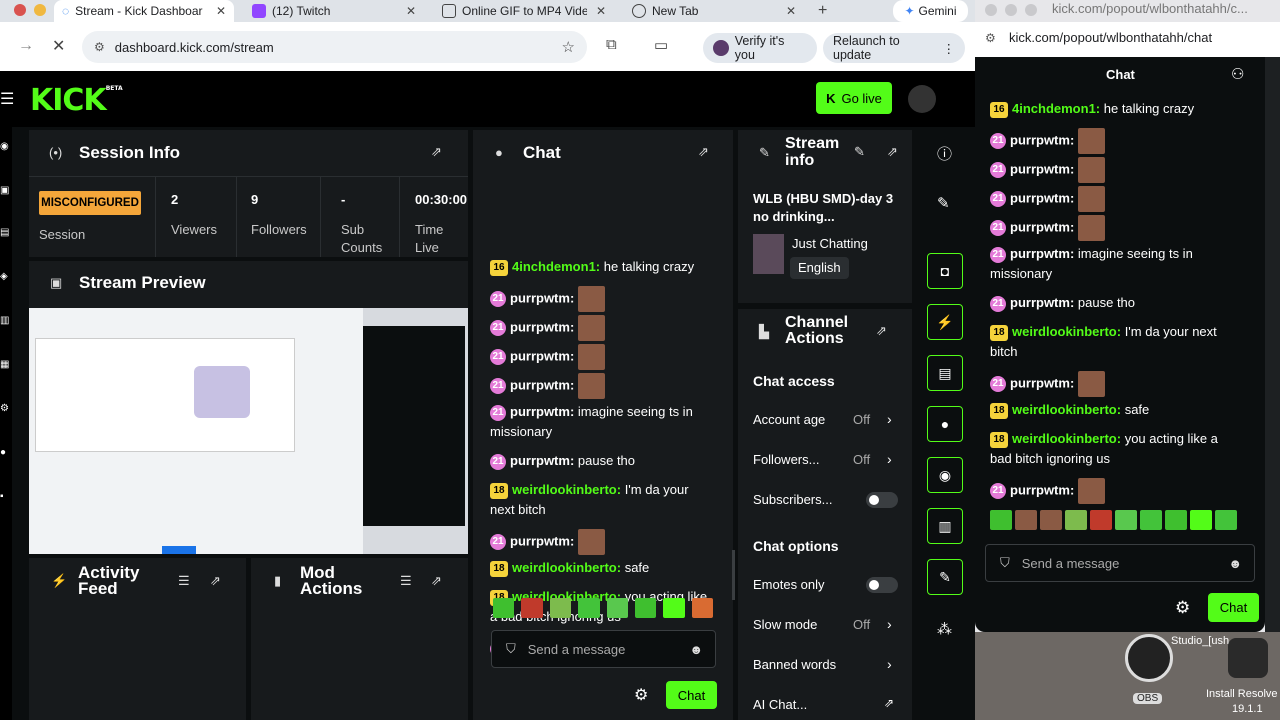 The width and height of the screenshot is (1280, 720). I want to click on nav-settings-icon: ⚙, so click(4, 408).